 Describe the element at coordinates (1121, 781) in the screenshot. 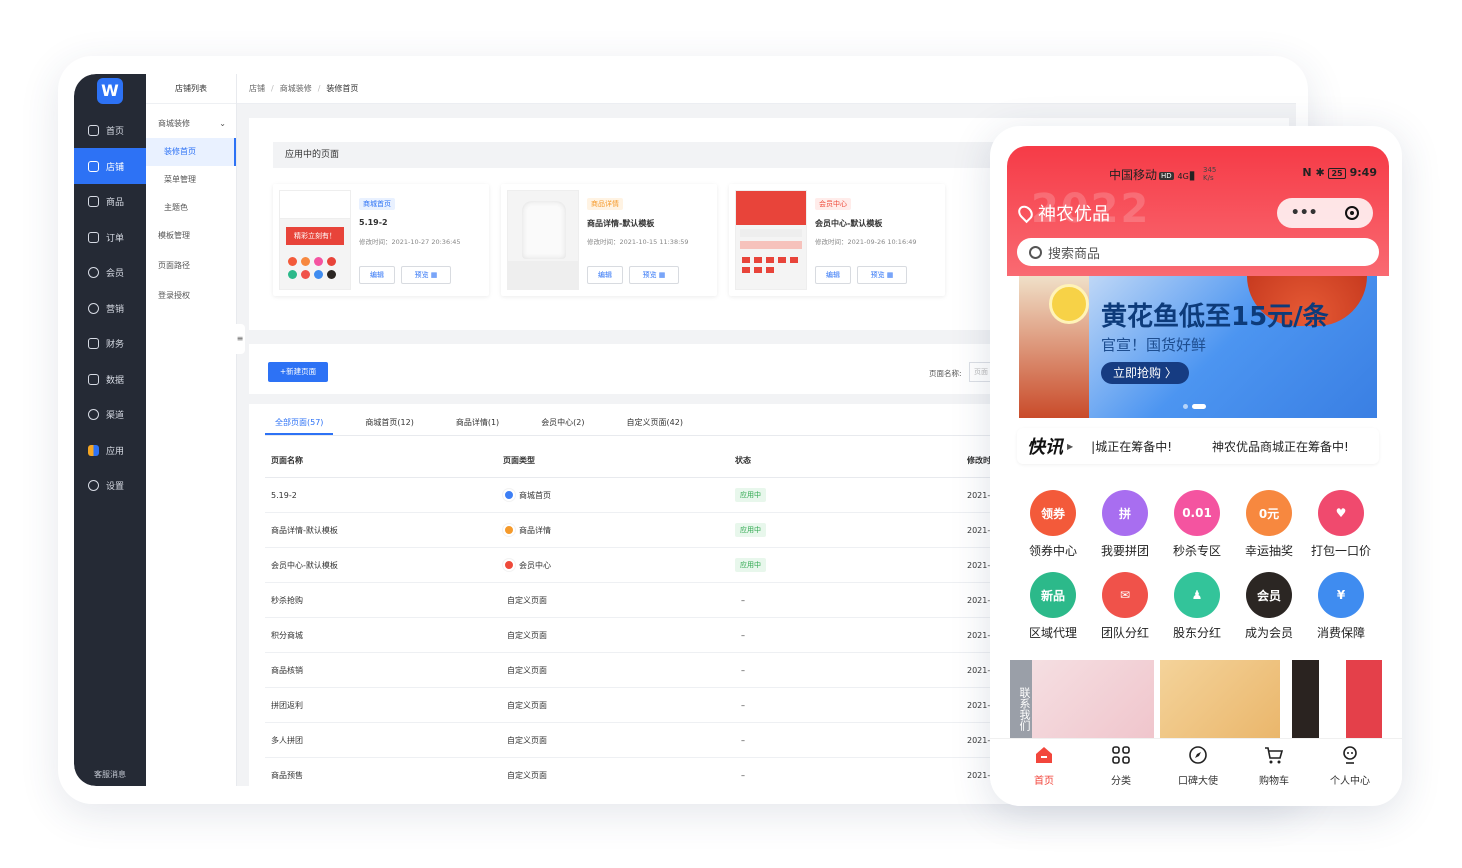

I see `tab-label: 分类` at that location.